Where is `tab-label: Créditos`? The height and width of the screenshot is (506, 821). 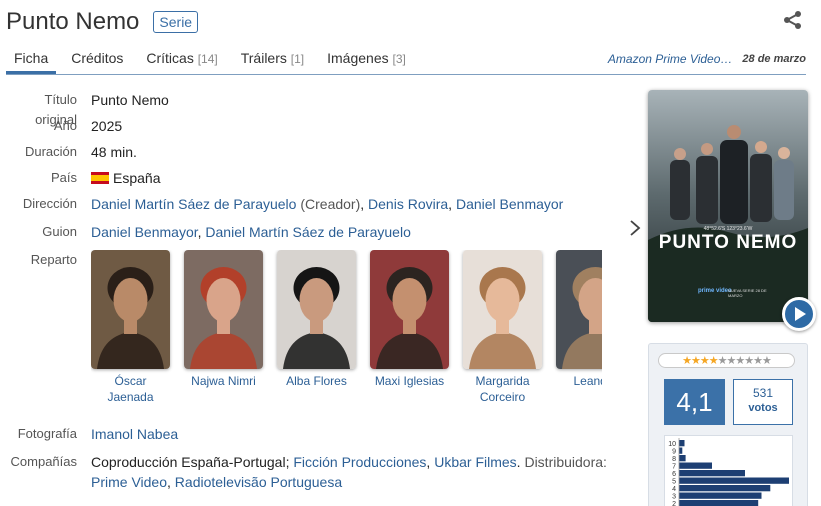 tab-label: Créditos is located at coordinates (97, 58).